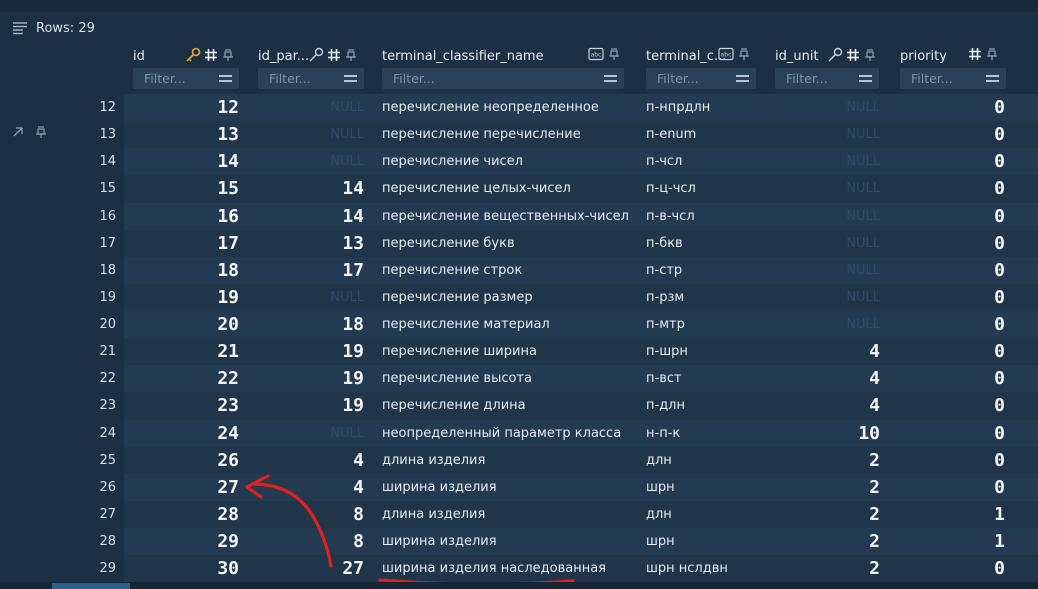 The height and width of the screenshot is (589, 1038). What do you see at coordinates (62, 568) in the screenshot?
I see `row-number: 29` at bounding box center [62, 568].